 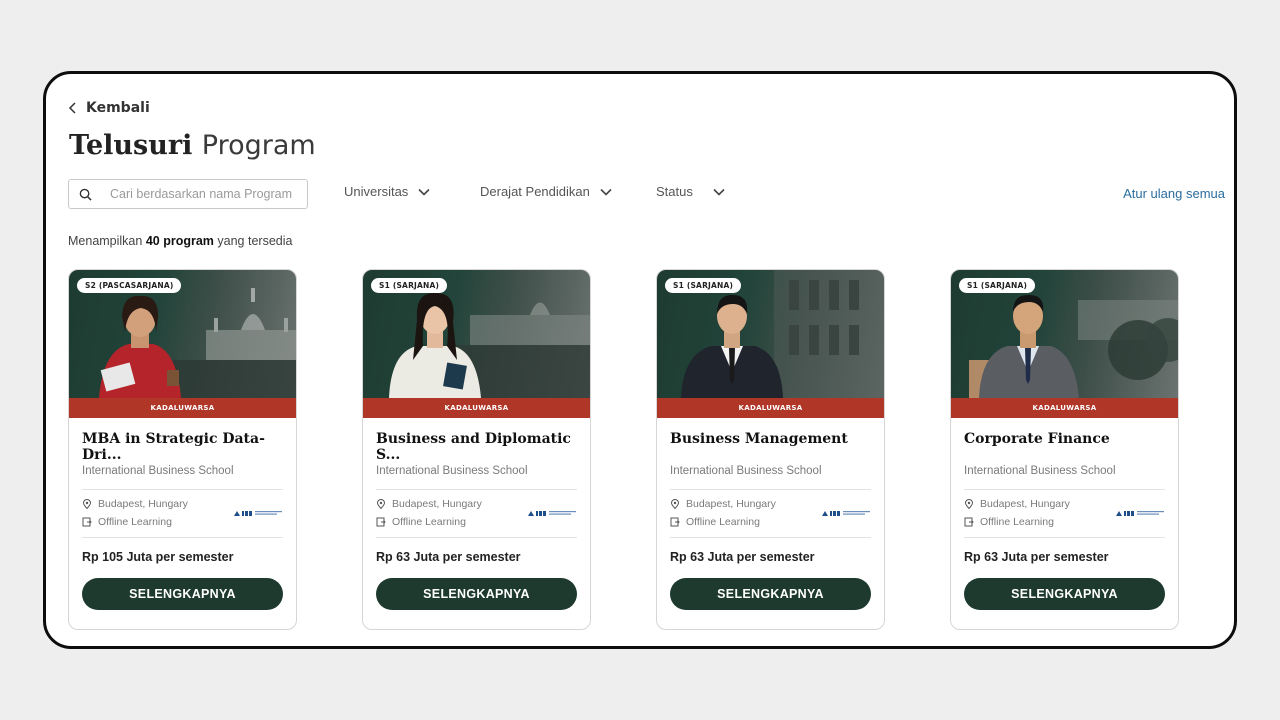 I want to click on filter-university-label: Universitas, so click(x=376, y=191).